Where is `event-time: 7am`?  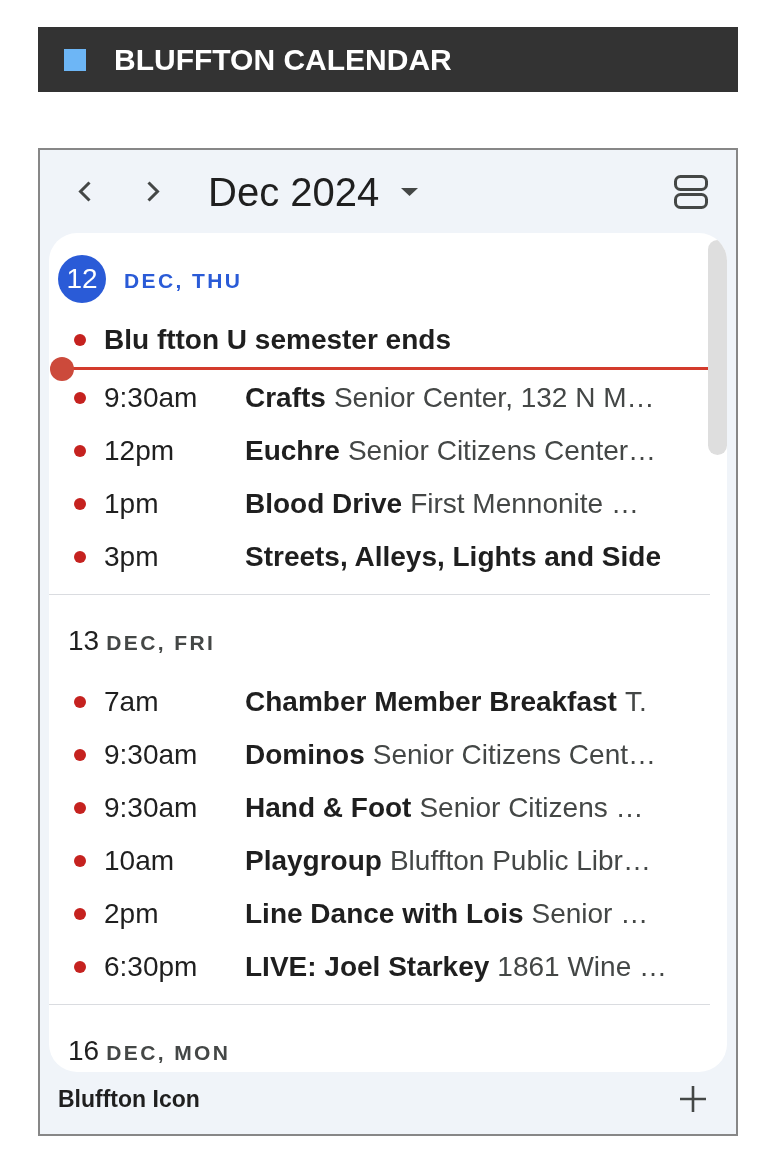
event-time: 7am is located at coordinates (132, 701).